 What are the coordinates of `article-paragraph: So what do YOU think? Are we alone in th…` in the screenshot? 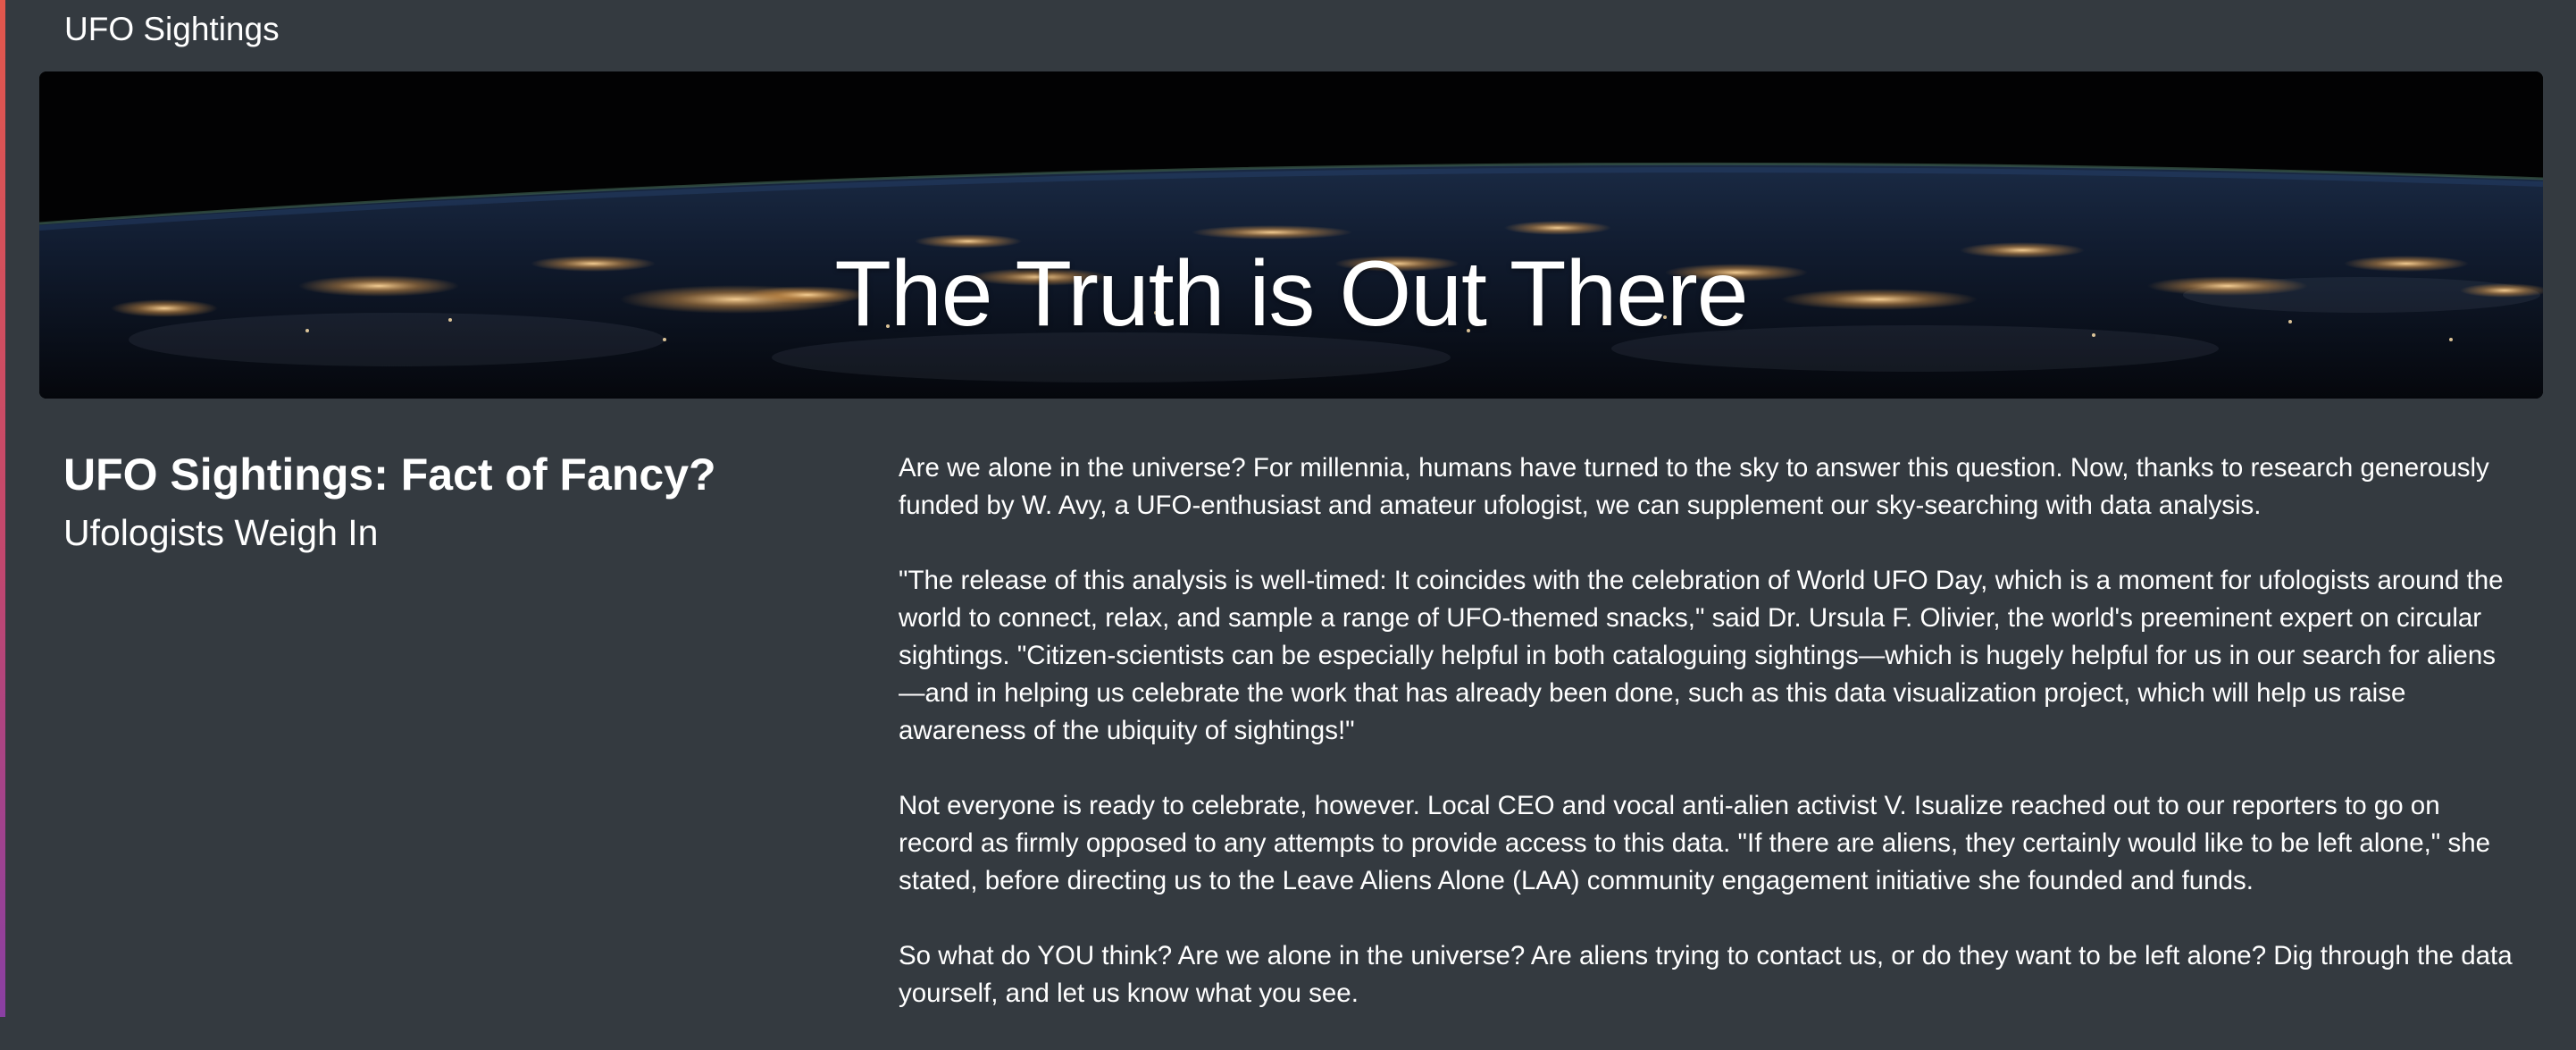 It's located at (1706, 974).